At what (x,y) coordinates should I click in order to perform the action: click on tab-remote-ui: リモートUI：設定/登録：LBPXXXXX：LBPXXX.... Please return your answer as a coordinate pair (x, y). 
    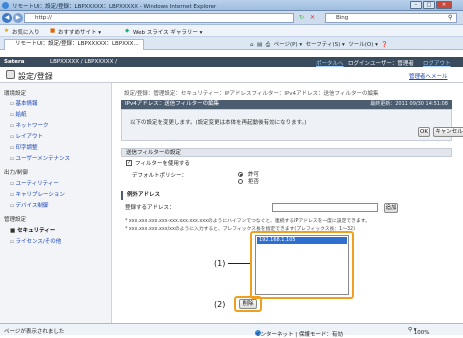
    Looking at the image, I should click on (74, 44).